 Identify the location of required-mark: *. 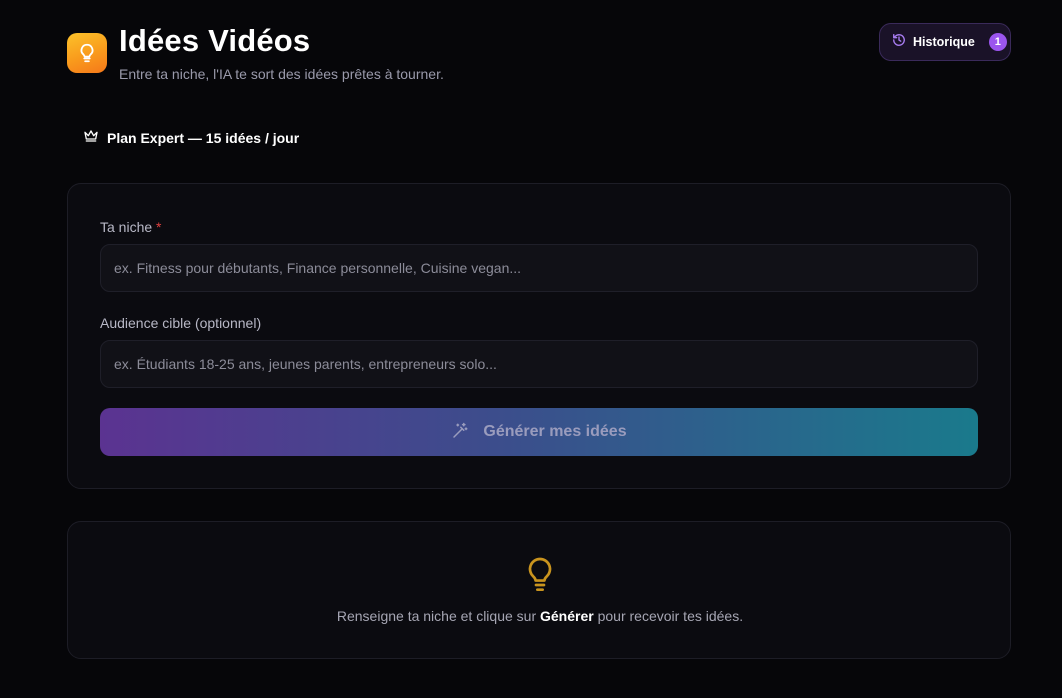
(159, 227).